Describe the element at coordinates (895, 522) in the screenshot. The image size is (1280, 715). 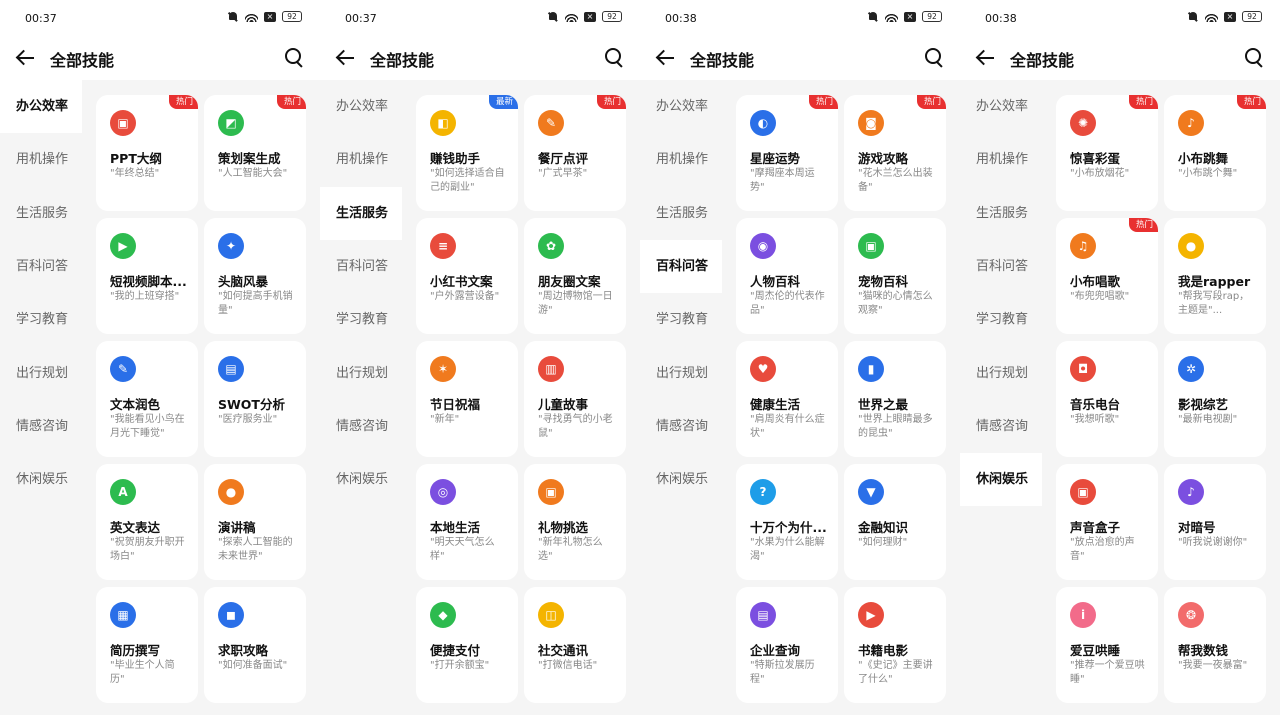
I see `skill-card: ▼ 金融知识 "如何理财"` at that location.